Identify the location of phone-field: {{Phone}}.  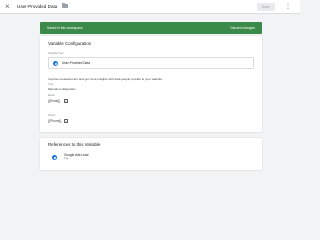
(54, 121).